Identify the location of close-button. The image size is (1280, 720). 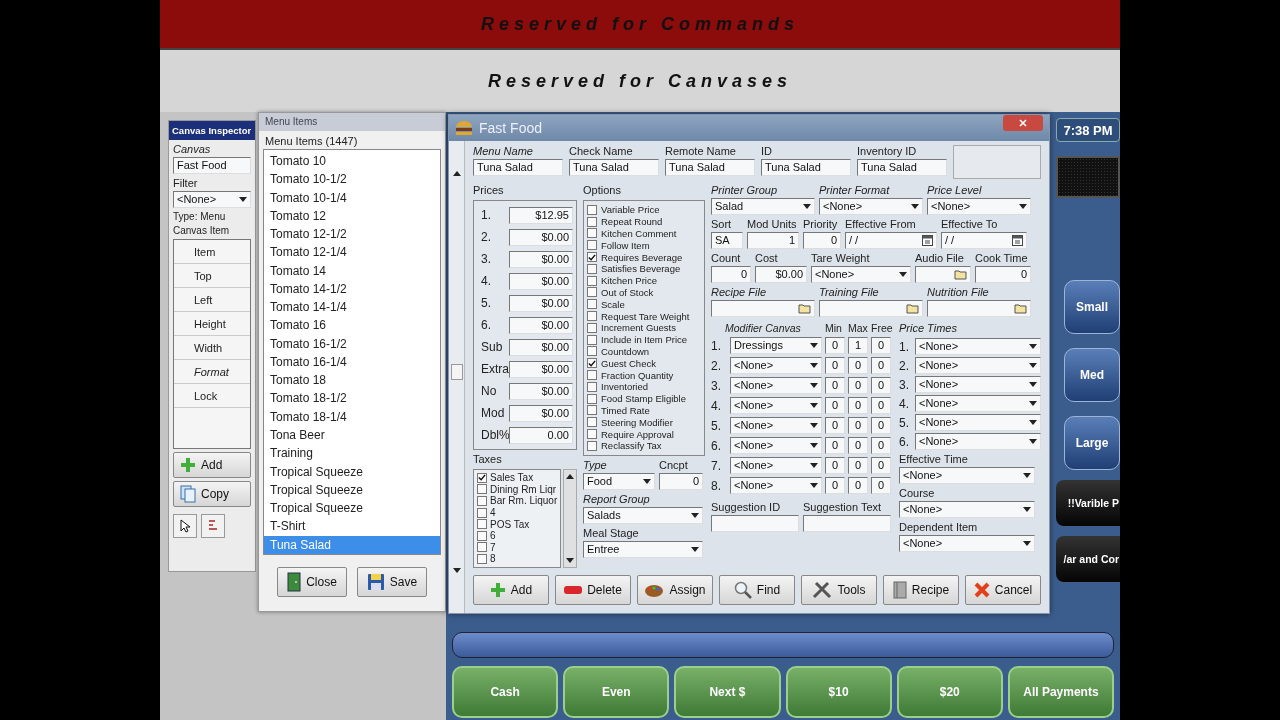
(1023, 123).